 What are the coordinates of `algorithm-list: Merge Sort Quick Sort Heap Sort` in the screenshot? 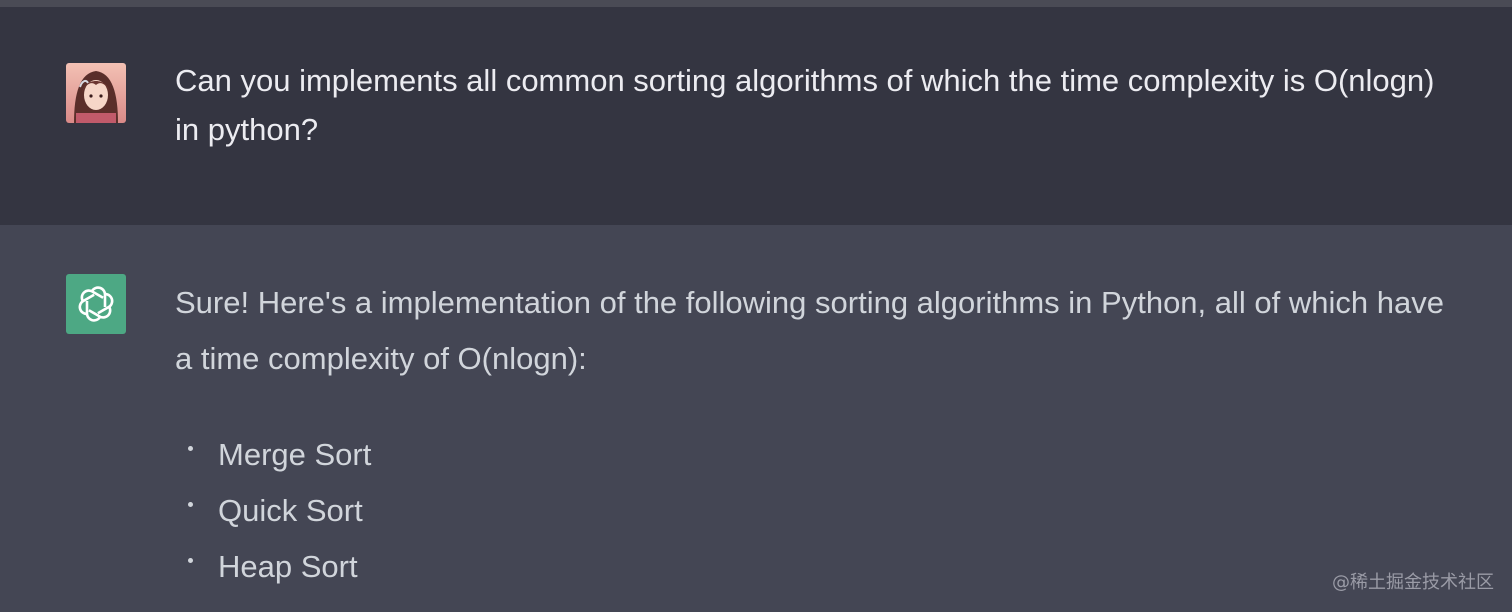 It's located at (273, 511).